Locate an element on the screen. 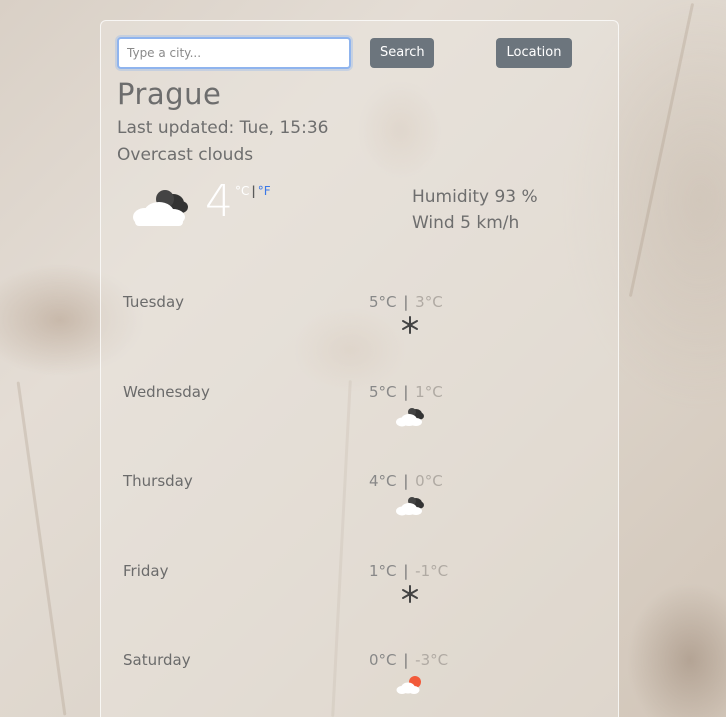 Image resolution: width=726 pixels, height=717 pixels. forecast-day: Friday is located at coordinates (146, 571).